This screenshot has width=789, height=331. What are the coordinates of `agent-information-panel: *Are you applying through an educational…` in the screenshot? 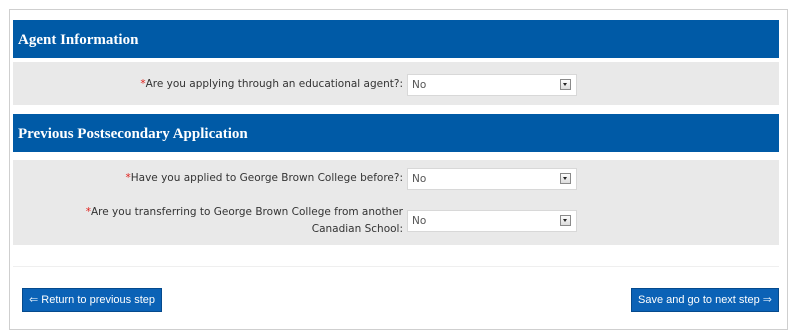 It's located at (396, 83).